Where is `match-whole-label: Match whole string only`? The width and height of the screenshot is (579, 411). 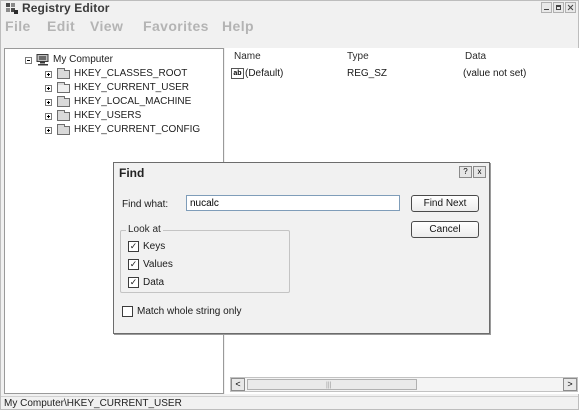 match-whole-label: Match whole string only is located at coordinates (189, 311).